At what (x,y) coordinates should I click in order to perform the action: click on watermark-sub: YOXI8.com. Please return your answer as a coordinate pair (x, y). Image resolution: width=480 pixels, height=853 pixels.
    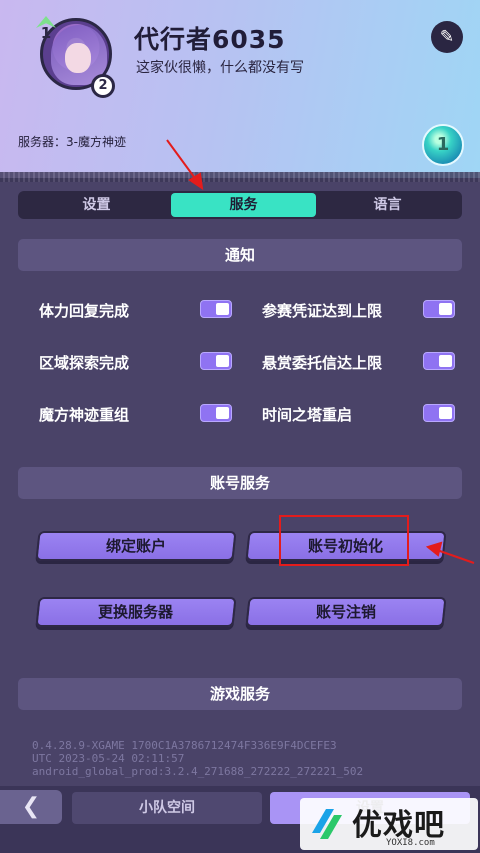
    Looking at the image, I should click on (410, 843).